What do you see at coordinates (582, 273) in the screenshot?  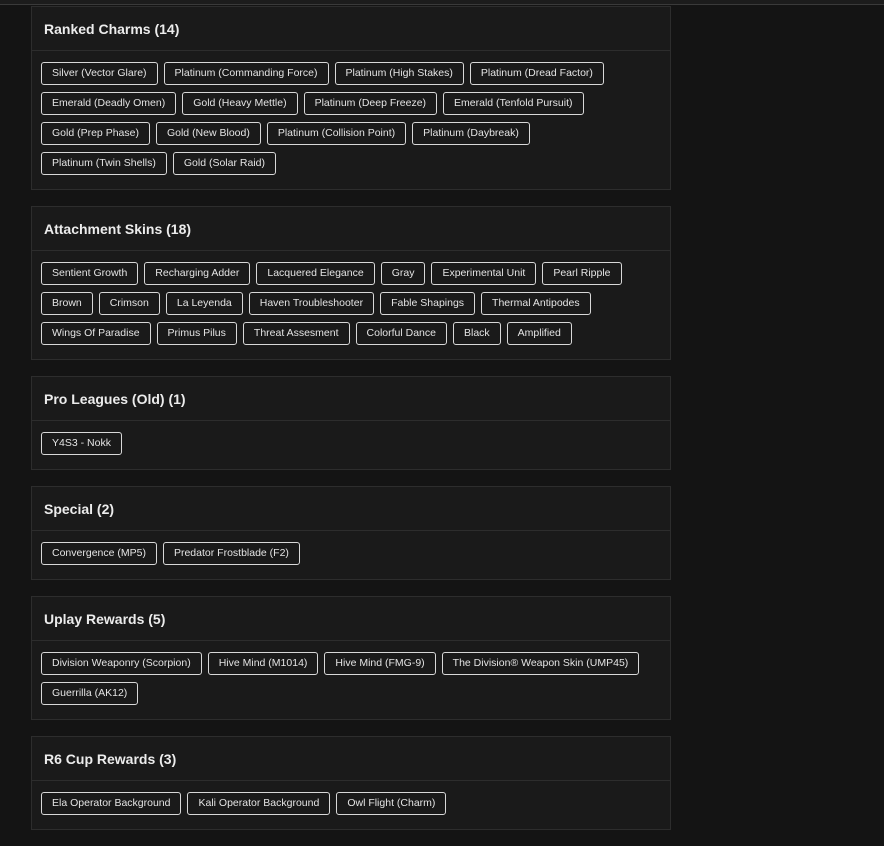 I see `item-tag: Pearl Ripple` at bounding box center [582, 273].